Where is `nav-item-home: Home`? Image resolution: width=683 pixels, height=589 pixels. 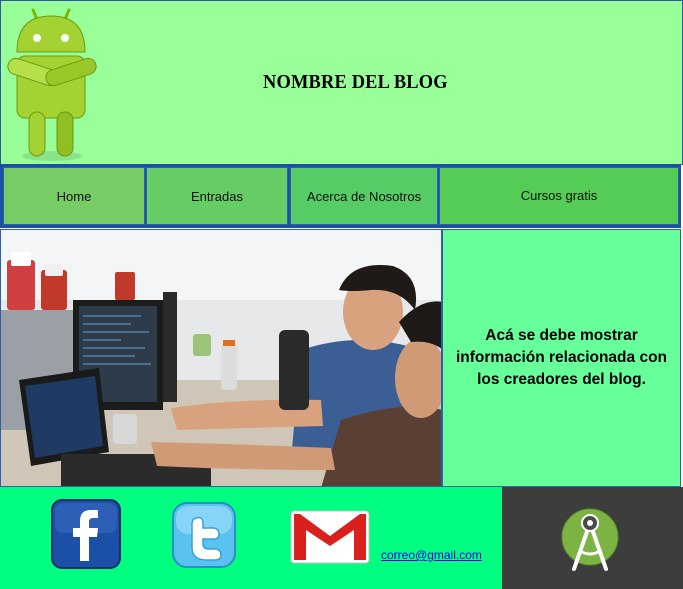 nav-item-home: Home is located at coordinates (74, 196).